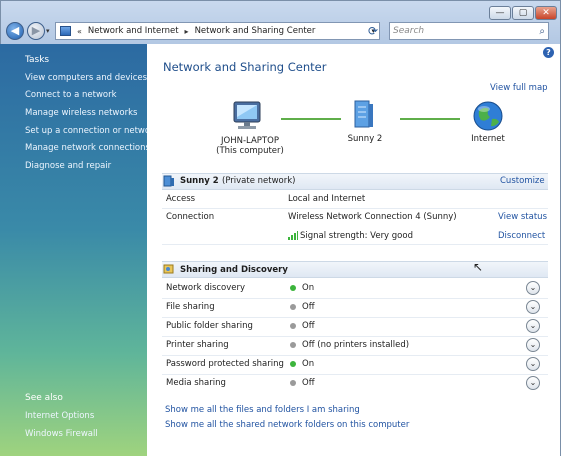  Describe the element at coordinates (199, 181) in the screenshot. I see `network-name-heading: Sunny 2` at that location.